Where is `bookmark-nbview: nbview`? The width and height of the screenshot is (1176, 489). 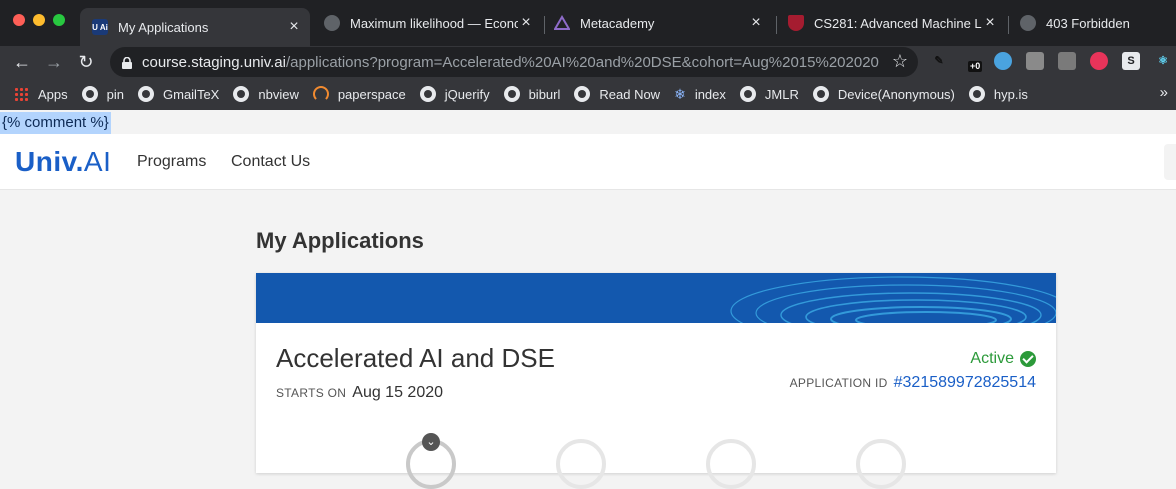 bookmark-nbview: nbview is located at coordinates (266, 94).